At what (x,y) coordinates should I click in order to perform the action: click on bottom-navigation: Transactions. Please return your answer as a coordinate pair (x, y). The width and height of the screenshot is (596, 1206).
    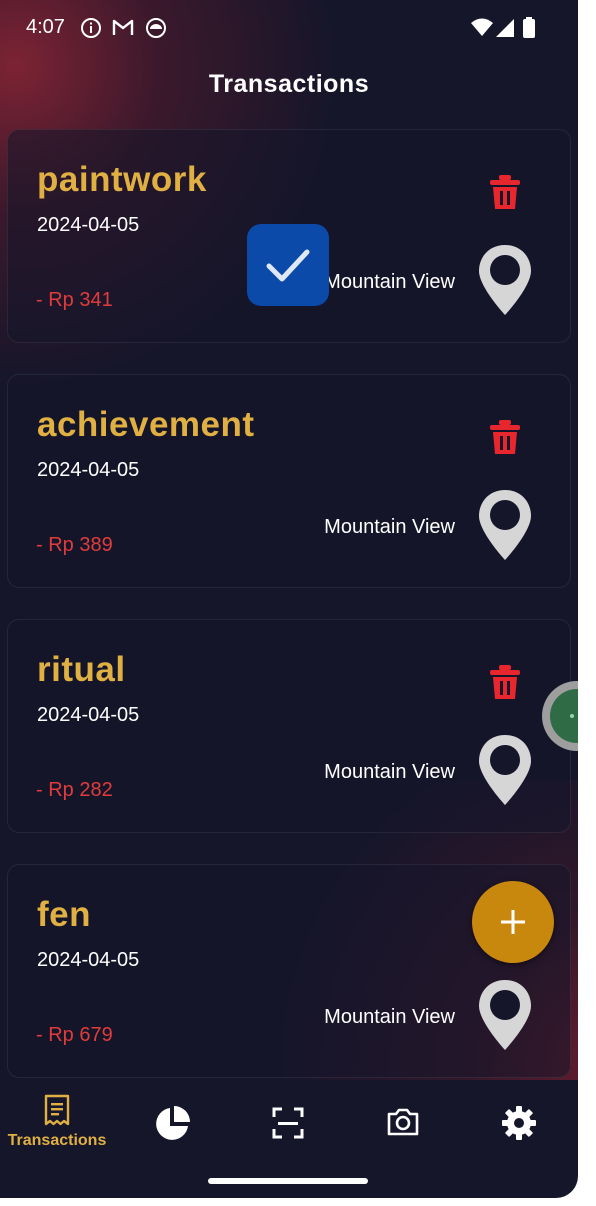
    Looking at the image, I should click on (289, 1122).